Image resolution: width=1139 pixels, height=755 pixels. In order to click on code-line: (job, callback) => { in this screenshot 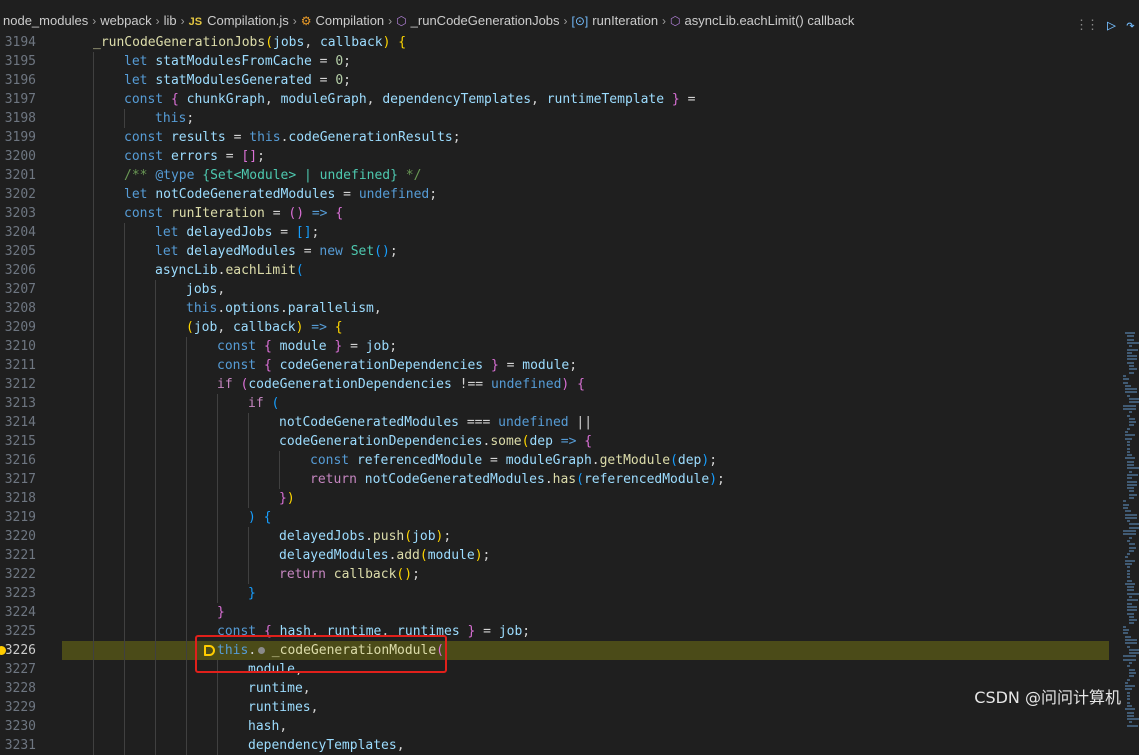, I will do `click(264, 327)`.